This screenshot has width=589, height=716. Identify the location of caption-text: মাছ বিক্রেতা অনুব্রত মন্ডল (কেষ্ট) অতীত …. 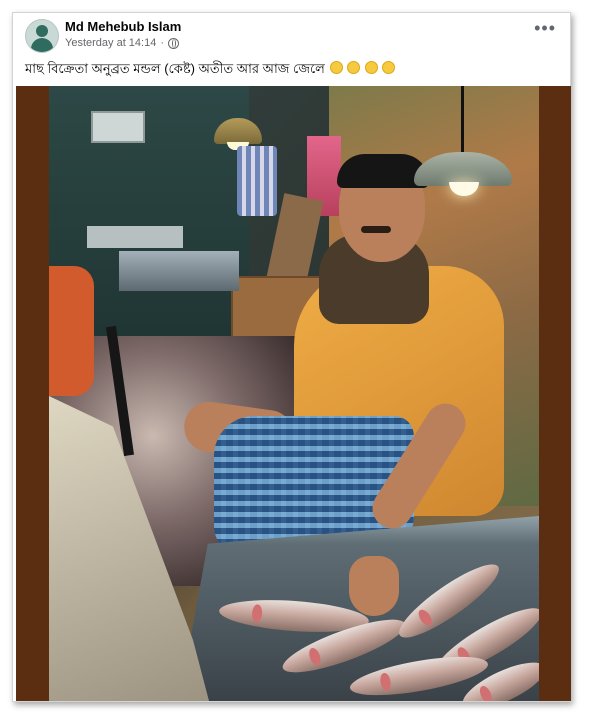
(175, 68).